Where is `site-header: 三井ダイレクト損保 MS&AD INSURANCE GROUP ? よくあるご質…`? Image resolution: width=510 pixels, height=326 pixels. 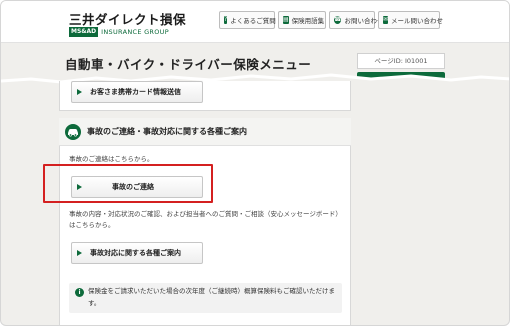
site-header: 三井ダイレクト損保 MS&AD INSURANCE GROUP ? よくあるご質… is located at coordinates (255, 22).